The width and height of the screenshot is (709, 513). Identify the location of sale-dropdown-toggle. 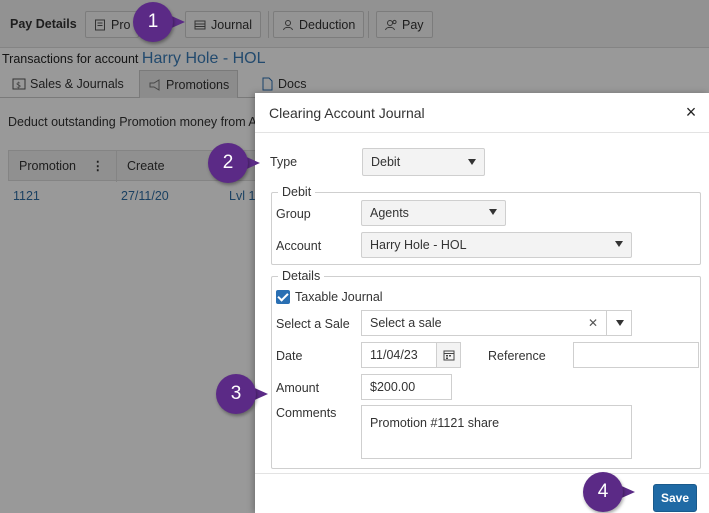
(619, 323).